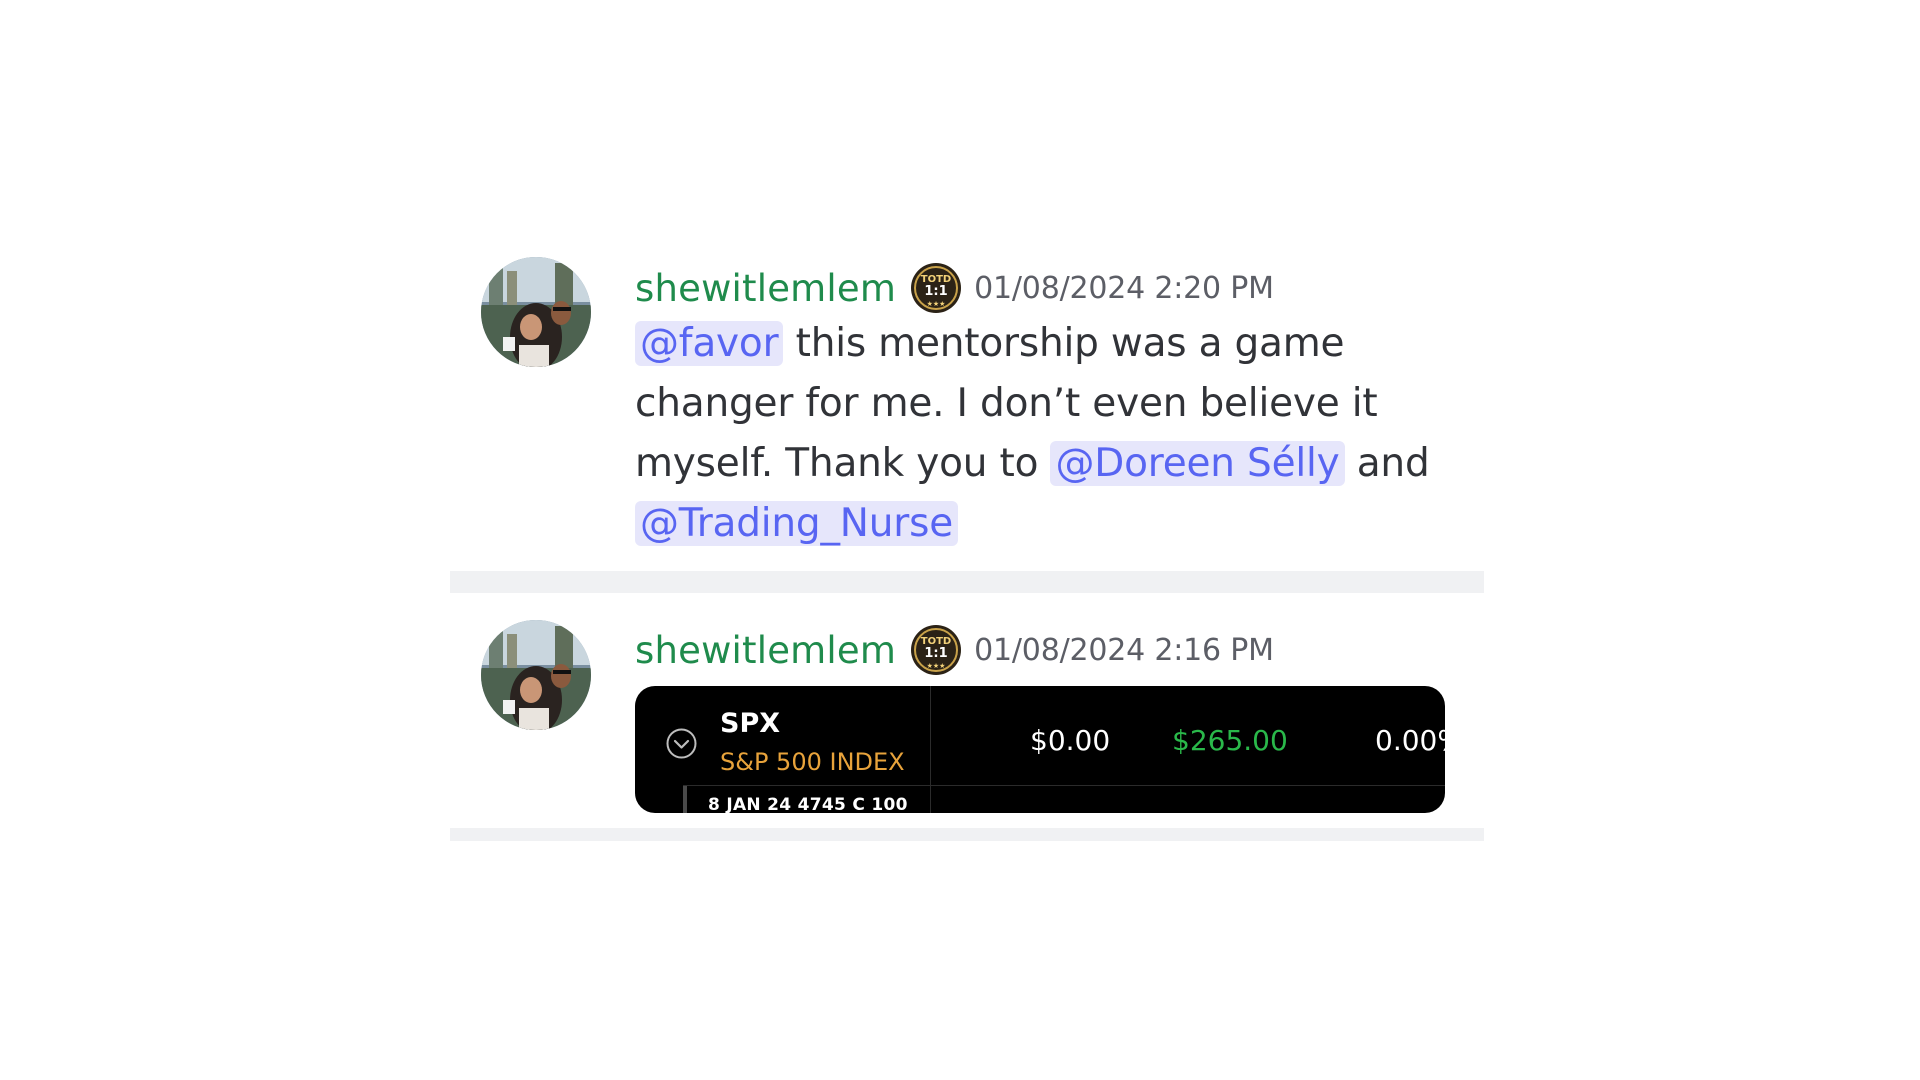 The width and height of the screenshot is (1920, 1080). What do you see at coordinates (812, 762) in the screenshot?
I see `index-name: S&P 500 INDEX` at bounding box center [812, 762].